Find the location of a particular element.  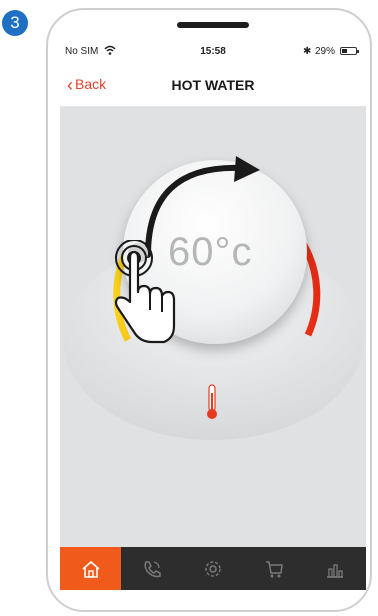

chart-icon is located at coordinates (335, 570).